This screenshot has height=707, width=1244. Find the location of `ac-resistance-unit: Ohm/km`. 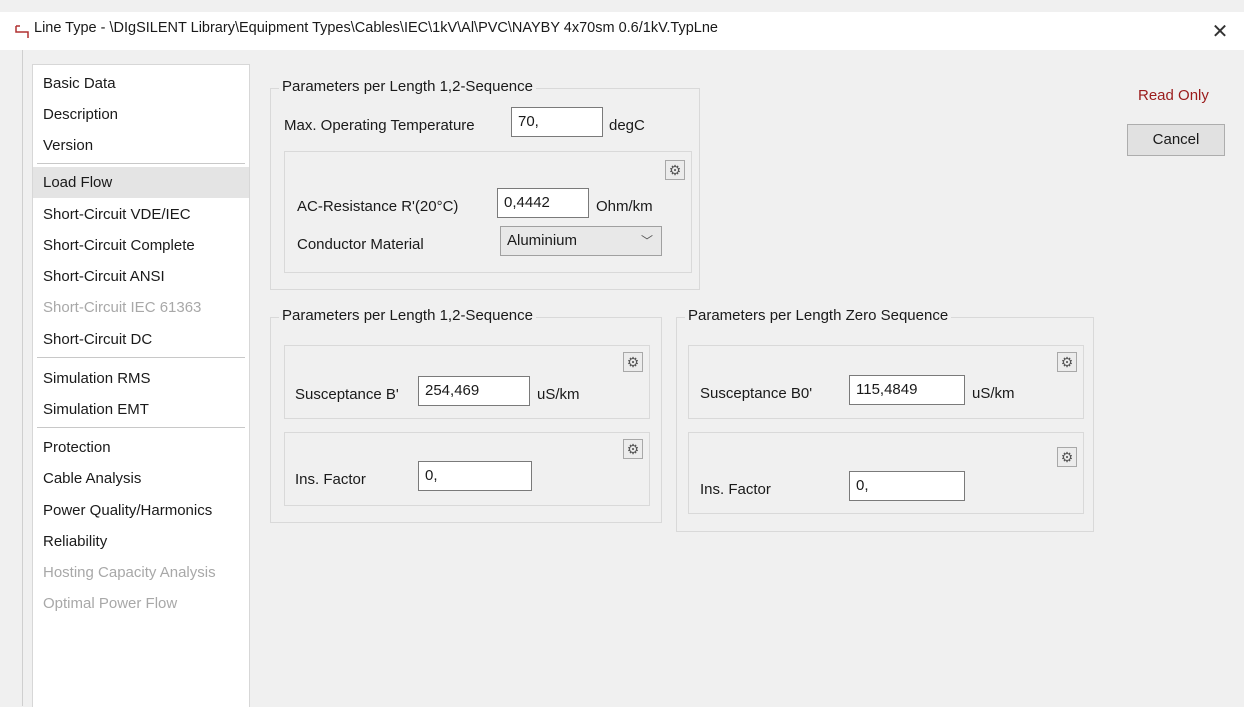

ac-resistance-unit: Ohm/km is located at coordinates (624, 206).